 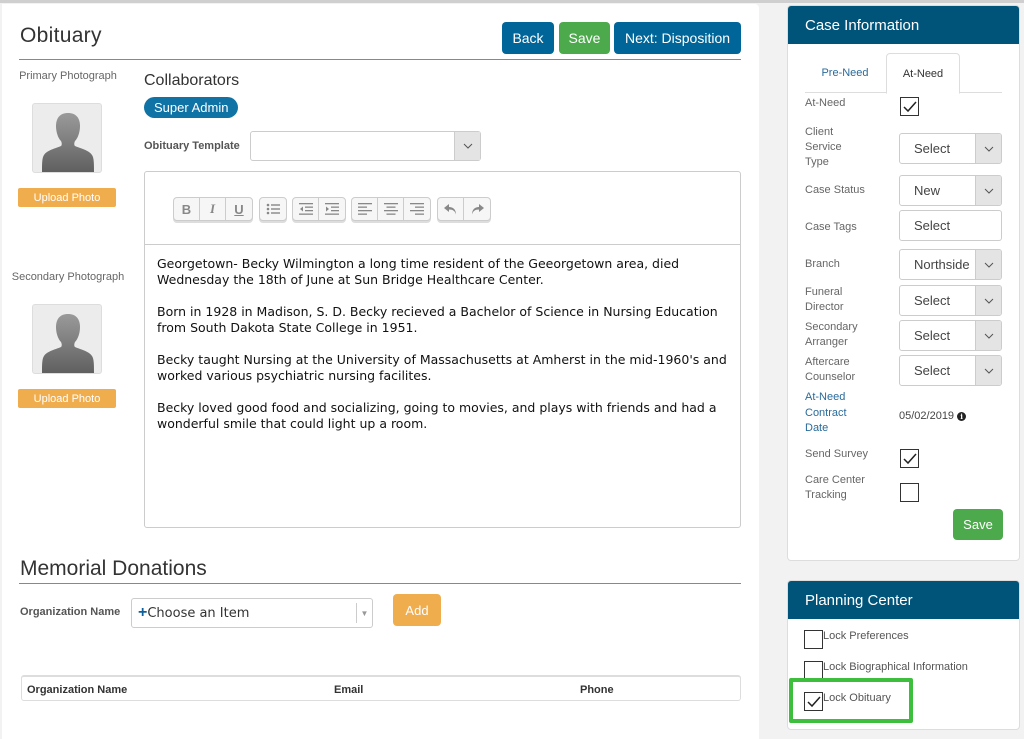 I want to click on branch-value: Northside, so click(x=942, y=264).